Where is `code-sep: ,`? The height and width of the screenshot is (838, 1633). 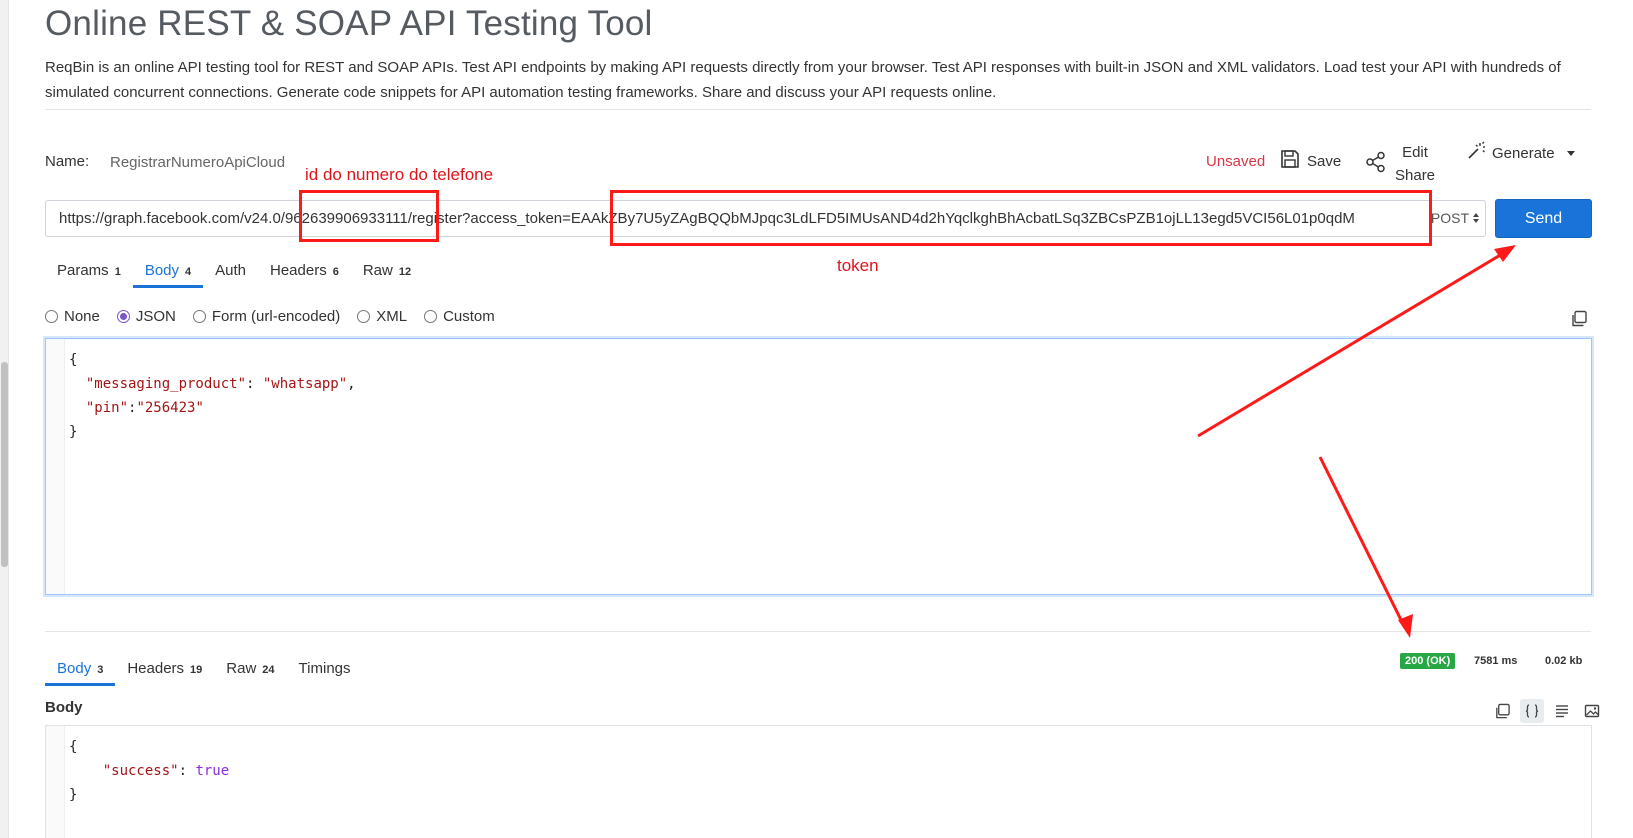
code-sep: , is located at coordinates (351, 384).